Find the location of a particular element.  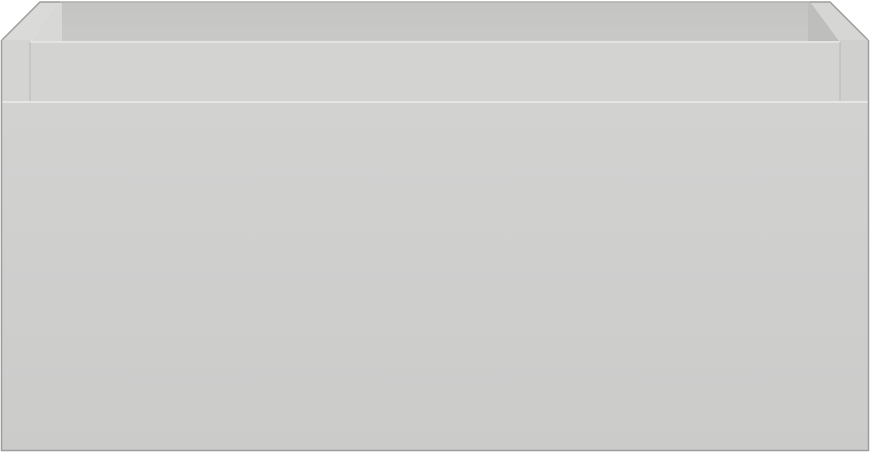

interior-back-wall is located at coordinates (435, 22).